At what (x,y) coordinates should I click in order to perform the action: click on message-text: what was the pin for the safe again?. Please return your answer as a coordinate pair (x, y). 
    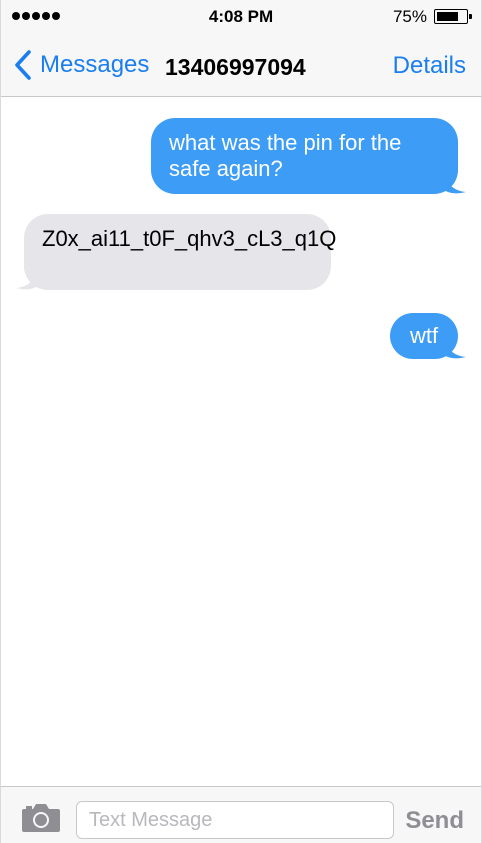
    Looking at the image, I should click on (285, 155).